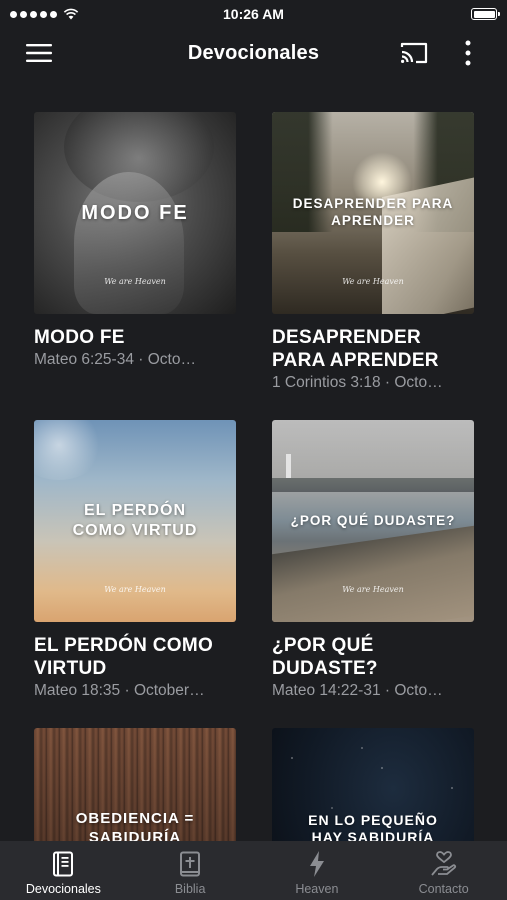  I want to click on tab-label: Biblia, so click(190, 889).